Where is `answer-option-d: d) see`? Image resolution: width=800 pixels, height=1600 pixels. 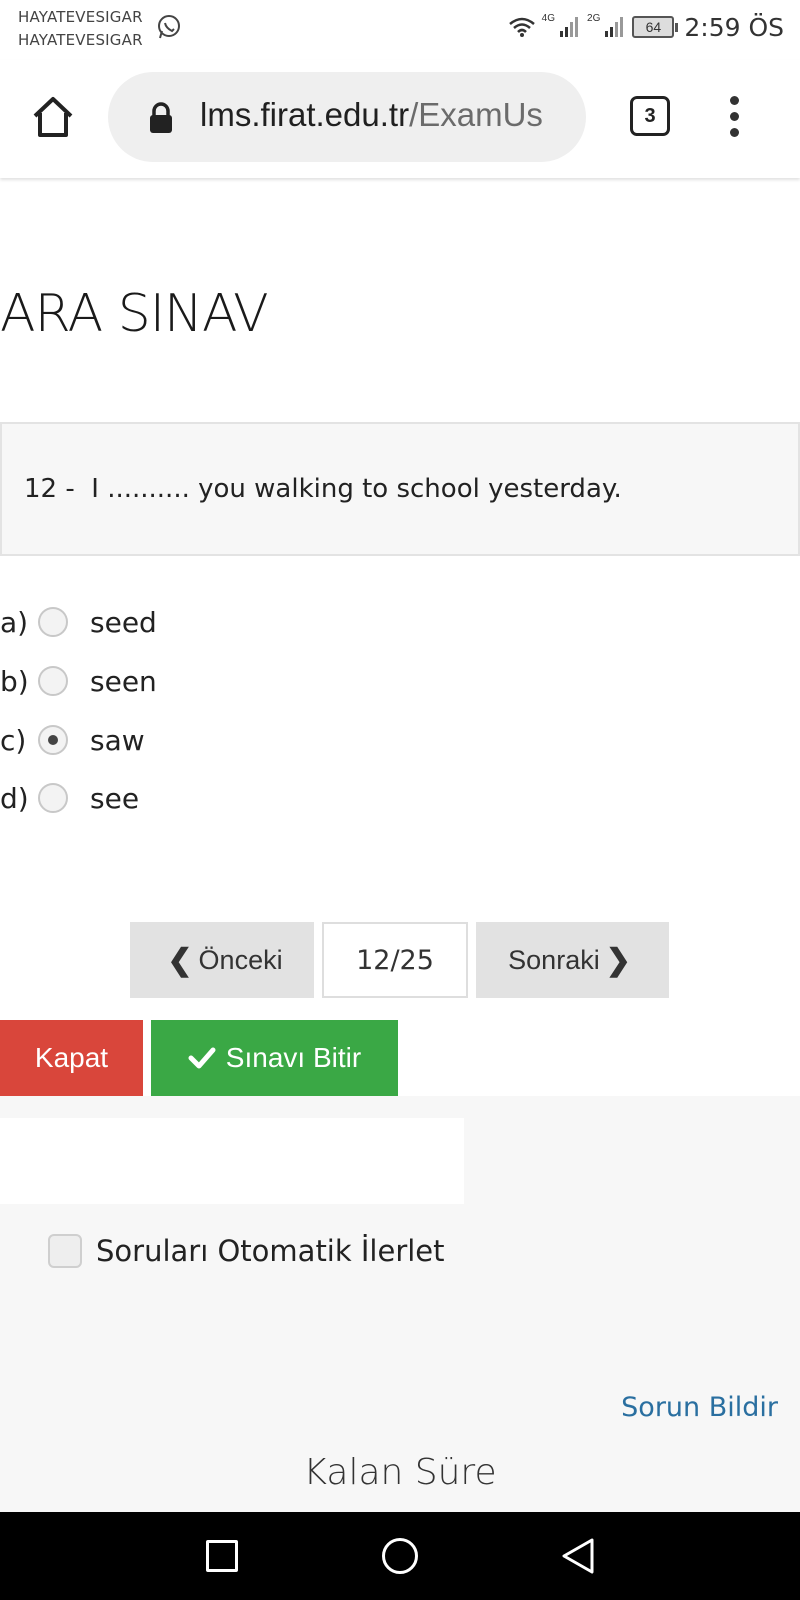 answer-option-d: d) see is located at coordinates (69, 798).